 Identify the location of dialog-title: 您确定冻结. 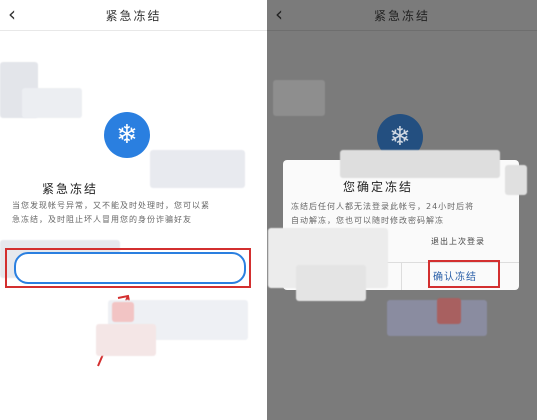
(378, 187).